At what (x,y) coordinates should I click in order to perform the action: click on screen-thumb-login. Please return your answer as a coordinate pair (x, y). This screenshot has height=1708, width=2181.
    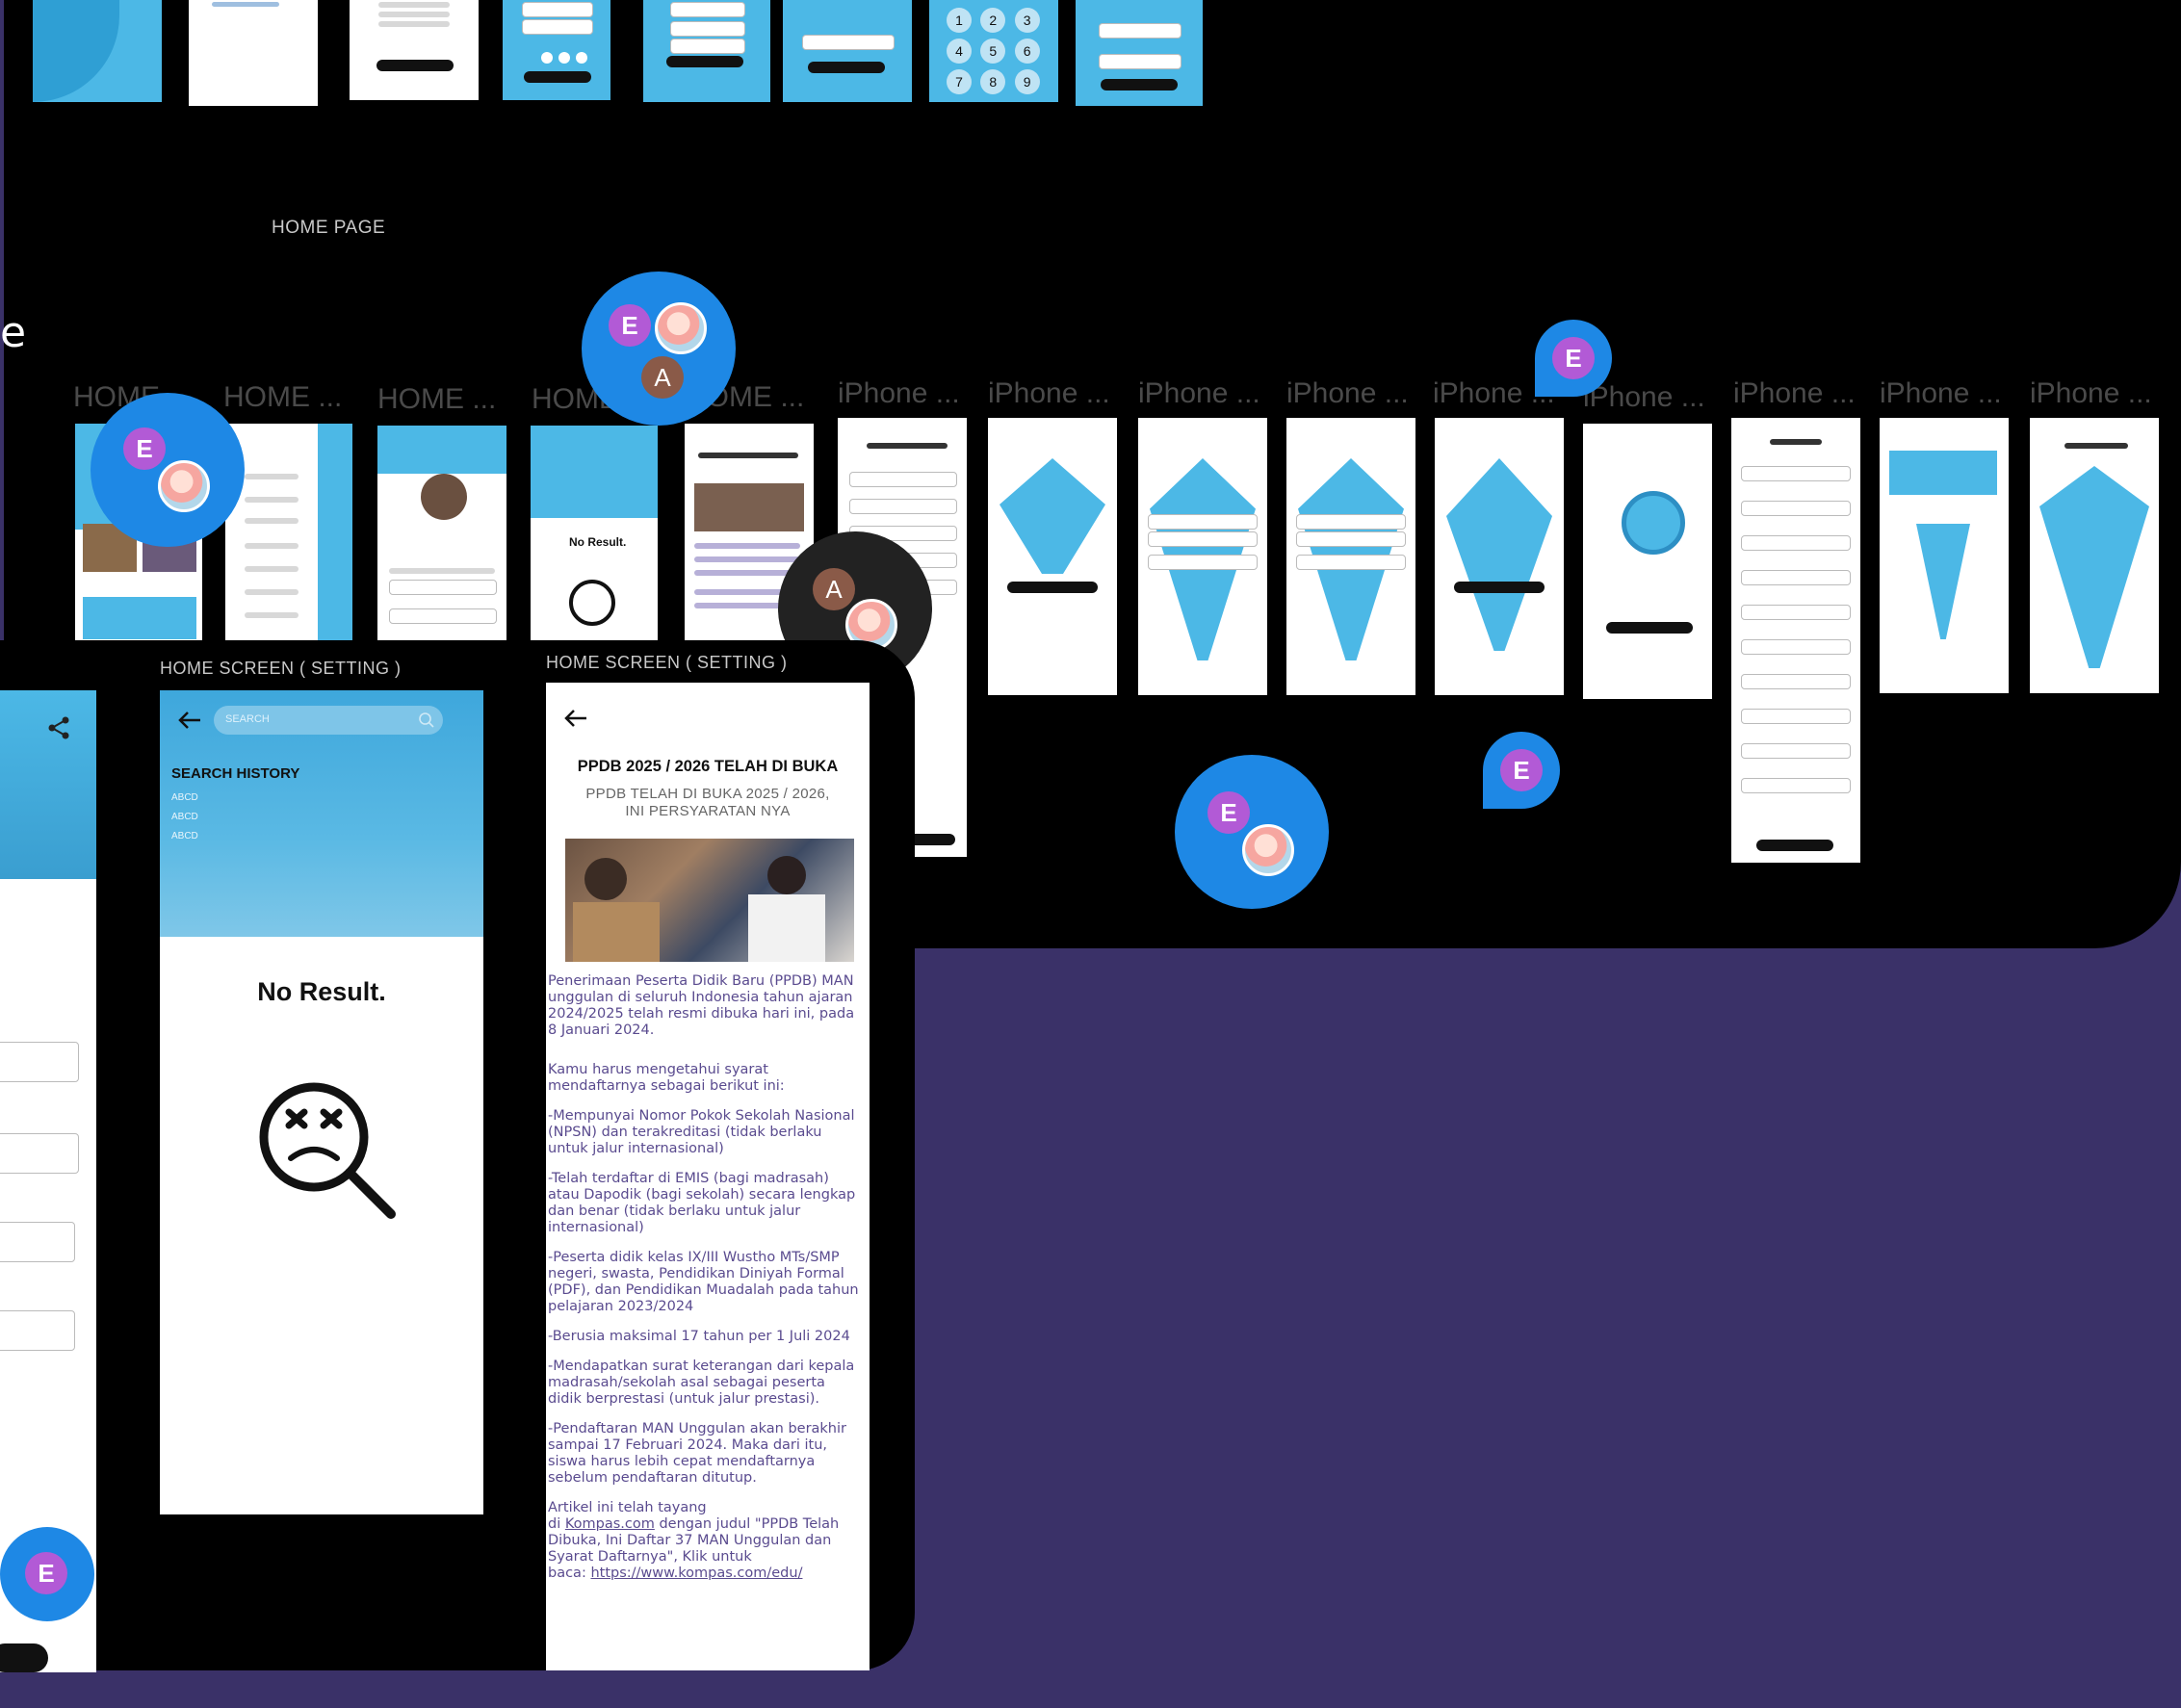
    Looking at the image, I should click on (556, 50).